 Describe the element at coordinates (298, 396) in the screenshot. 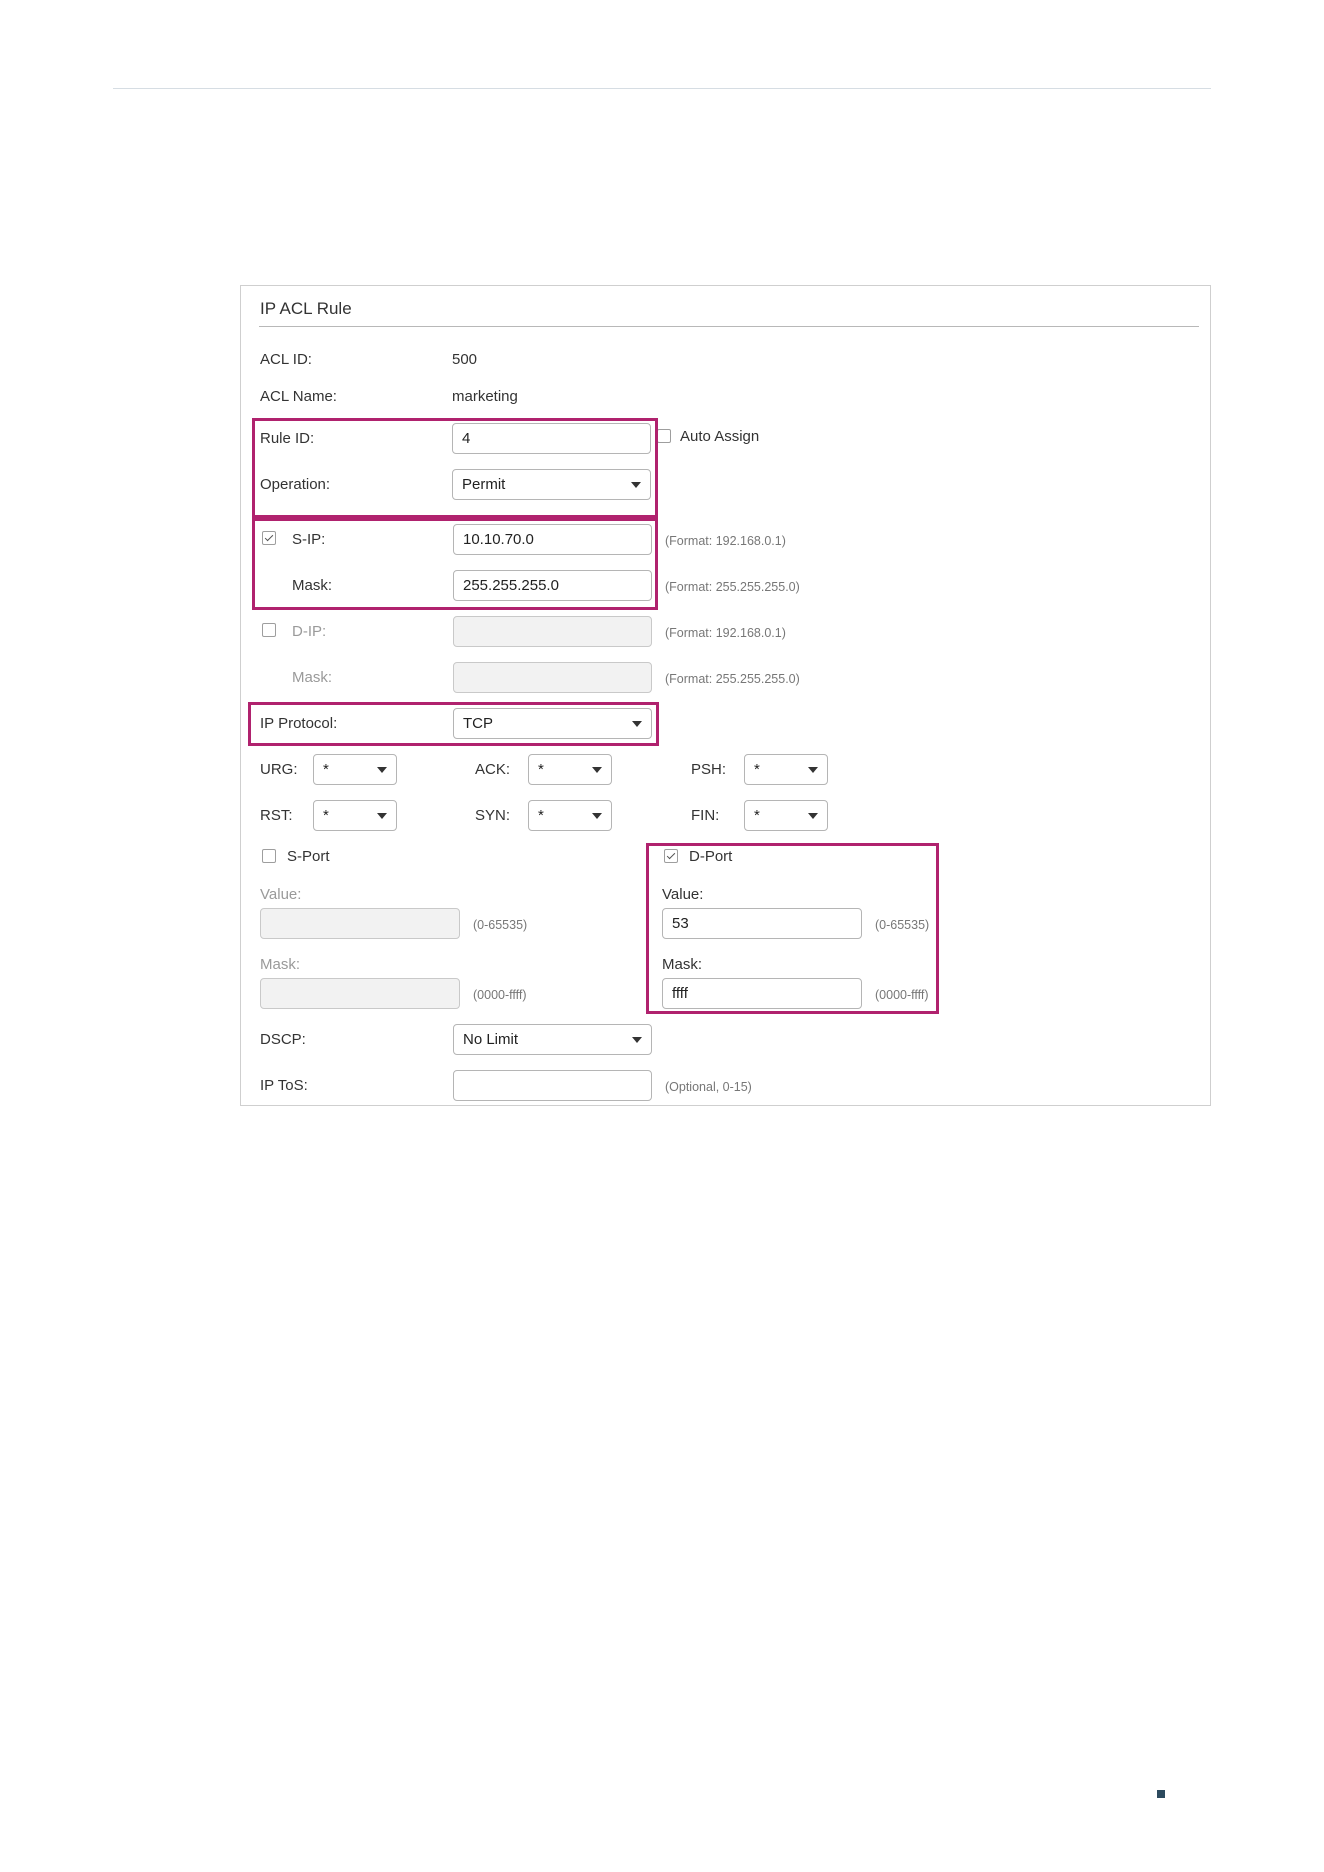

I see `acl-name-label: ACL Name:` at that location.